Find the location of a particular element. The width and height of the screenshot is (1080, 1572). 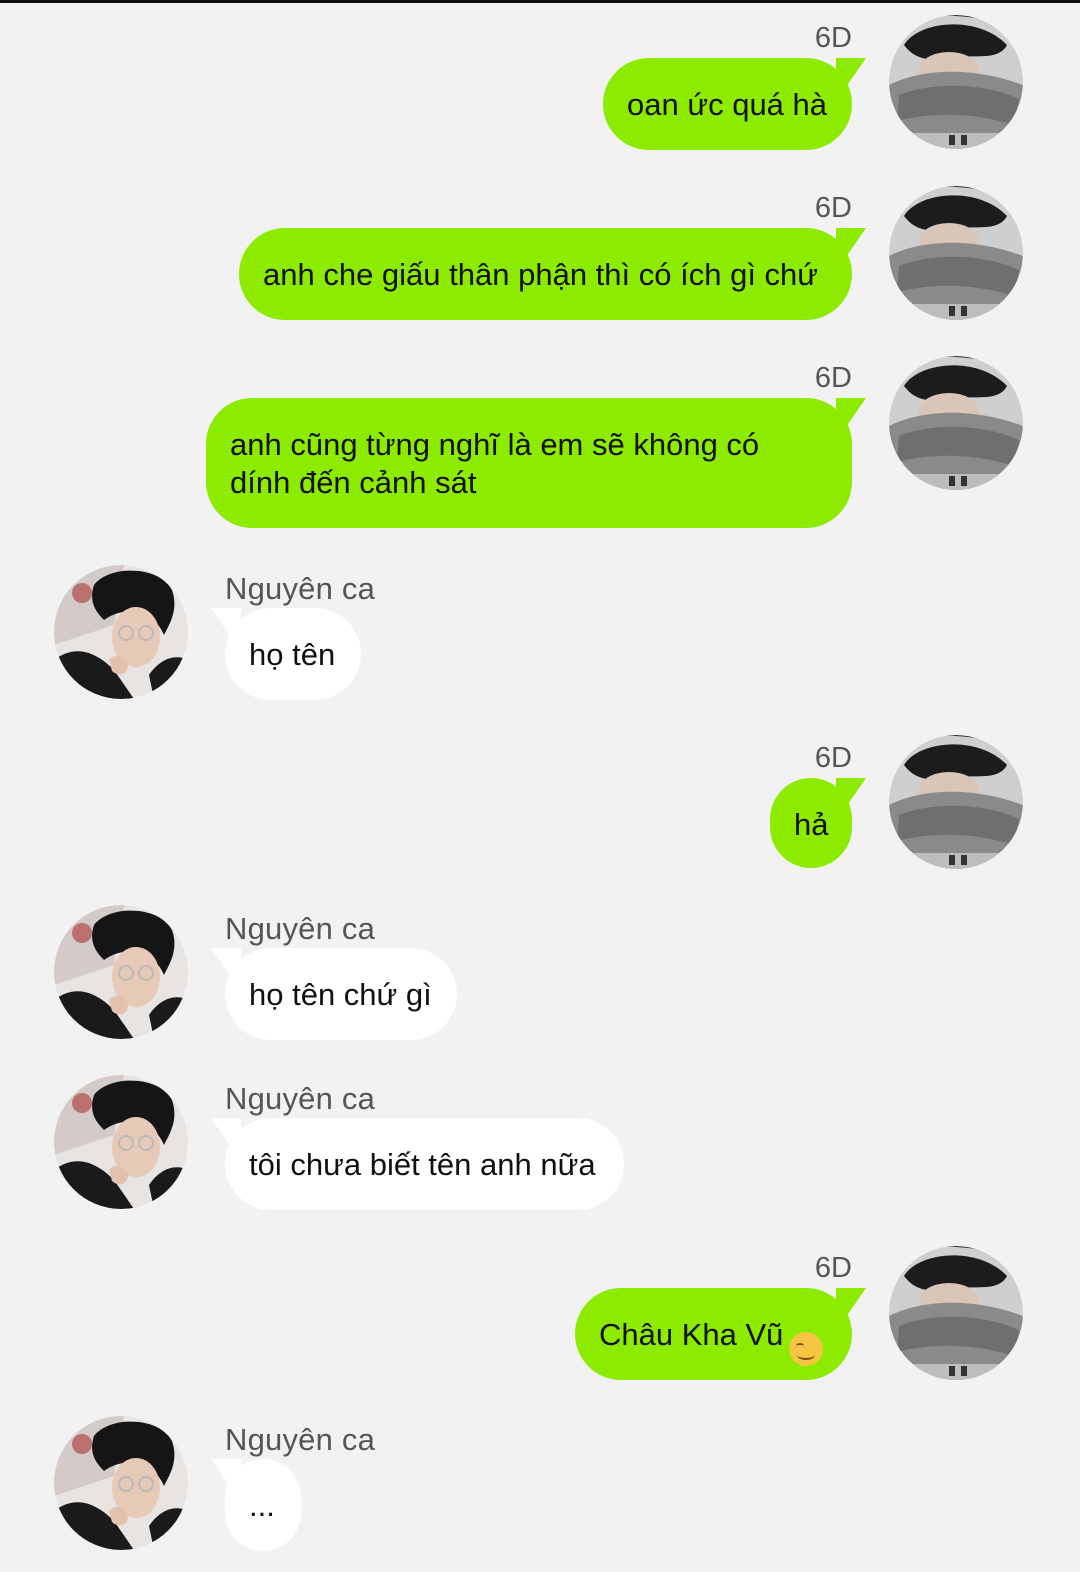

message-text: Châu Kha Vũ is located at coordinates (691, 1334).